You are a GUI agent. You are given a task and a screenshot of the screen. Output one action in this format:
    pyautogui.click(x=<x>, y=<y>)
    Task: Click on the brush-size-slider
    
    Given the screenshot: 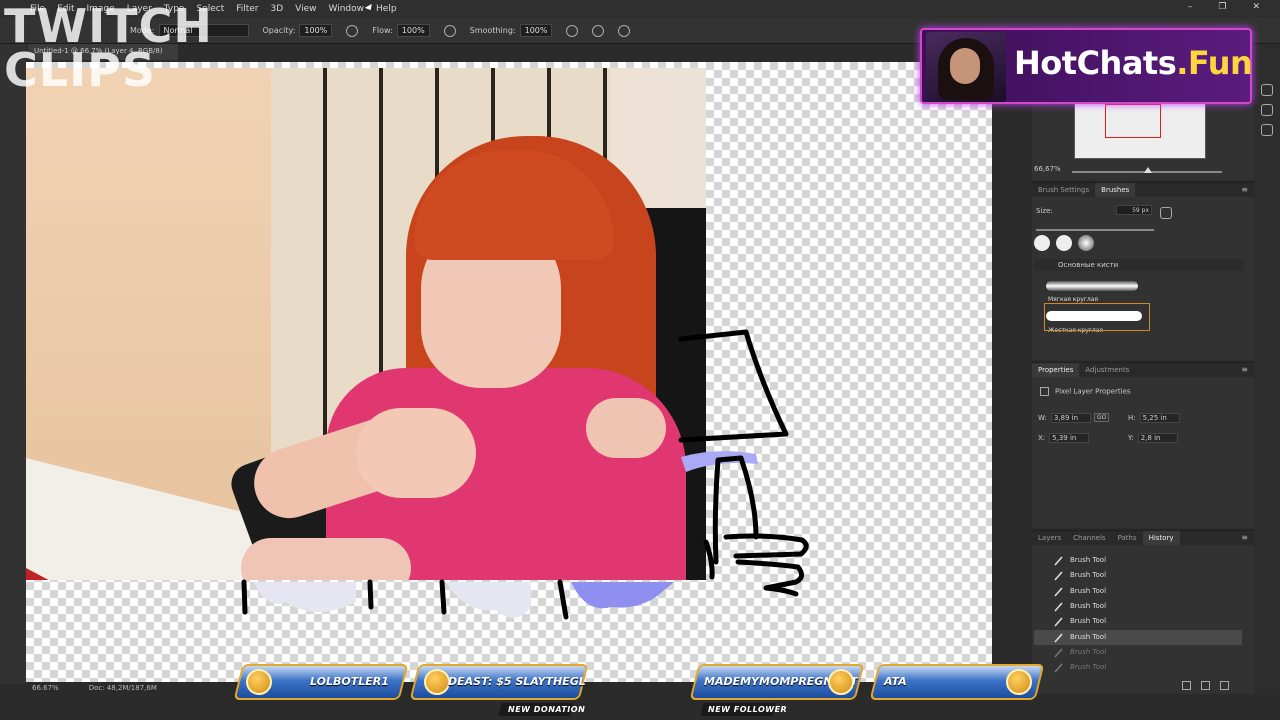 What is the action you would take?
    pyautogui.click(x=1095, y=230)
    